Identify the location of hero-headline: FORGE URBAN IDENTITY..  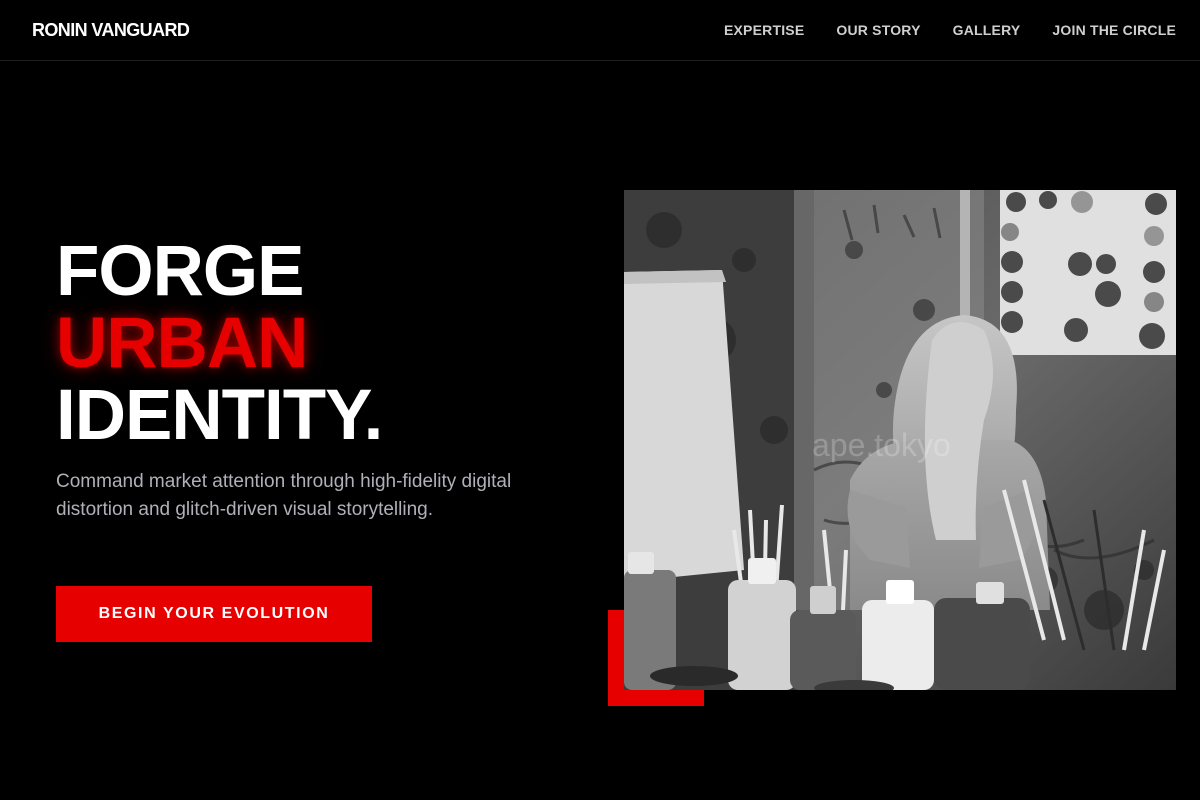
(296, 344).